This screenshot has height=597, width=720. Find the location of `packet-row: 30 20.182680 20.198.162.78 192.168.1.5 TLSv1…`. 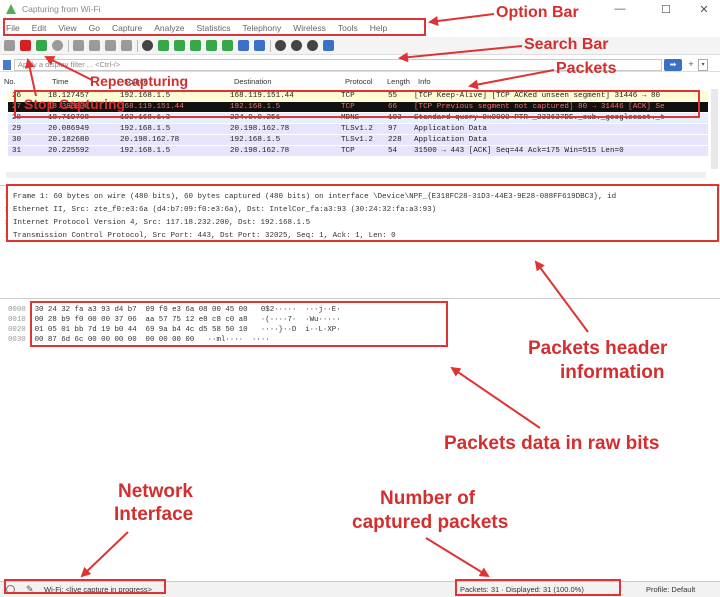

packet-row: 30 20.182680 20.198.162.78 192.168.1.5 TLSv1… is located at coordinates (358, 140).